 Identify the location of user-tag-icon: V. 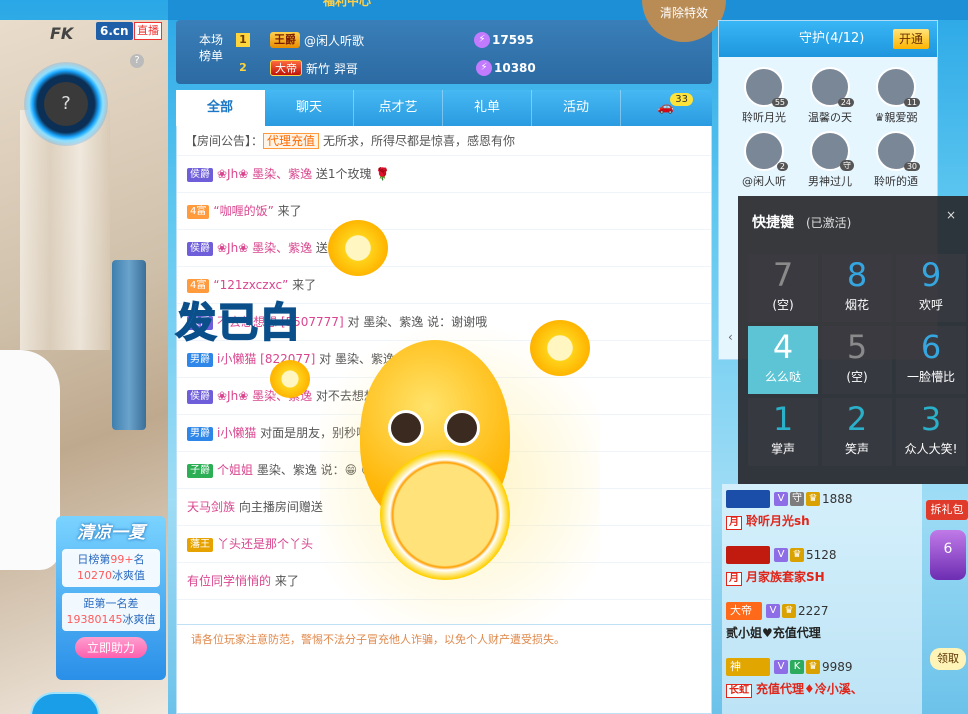
(781, 667).